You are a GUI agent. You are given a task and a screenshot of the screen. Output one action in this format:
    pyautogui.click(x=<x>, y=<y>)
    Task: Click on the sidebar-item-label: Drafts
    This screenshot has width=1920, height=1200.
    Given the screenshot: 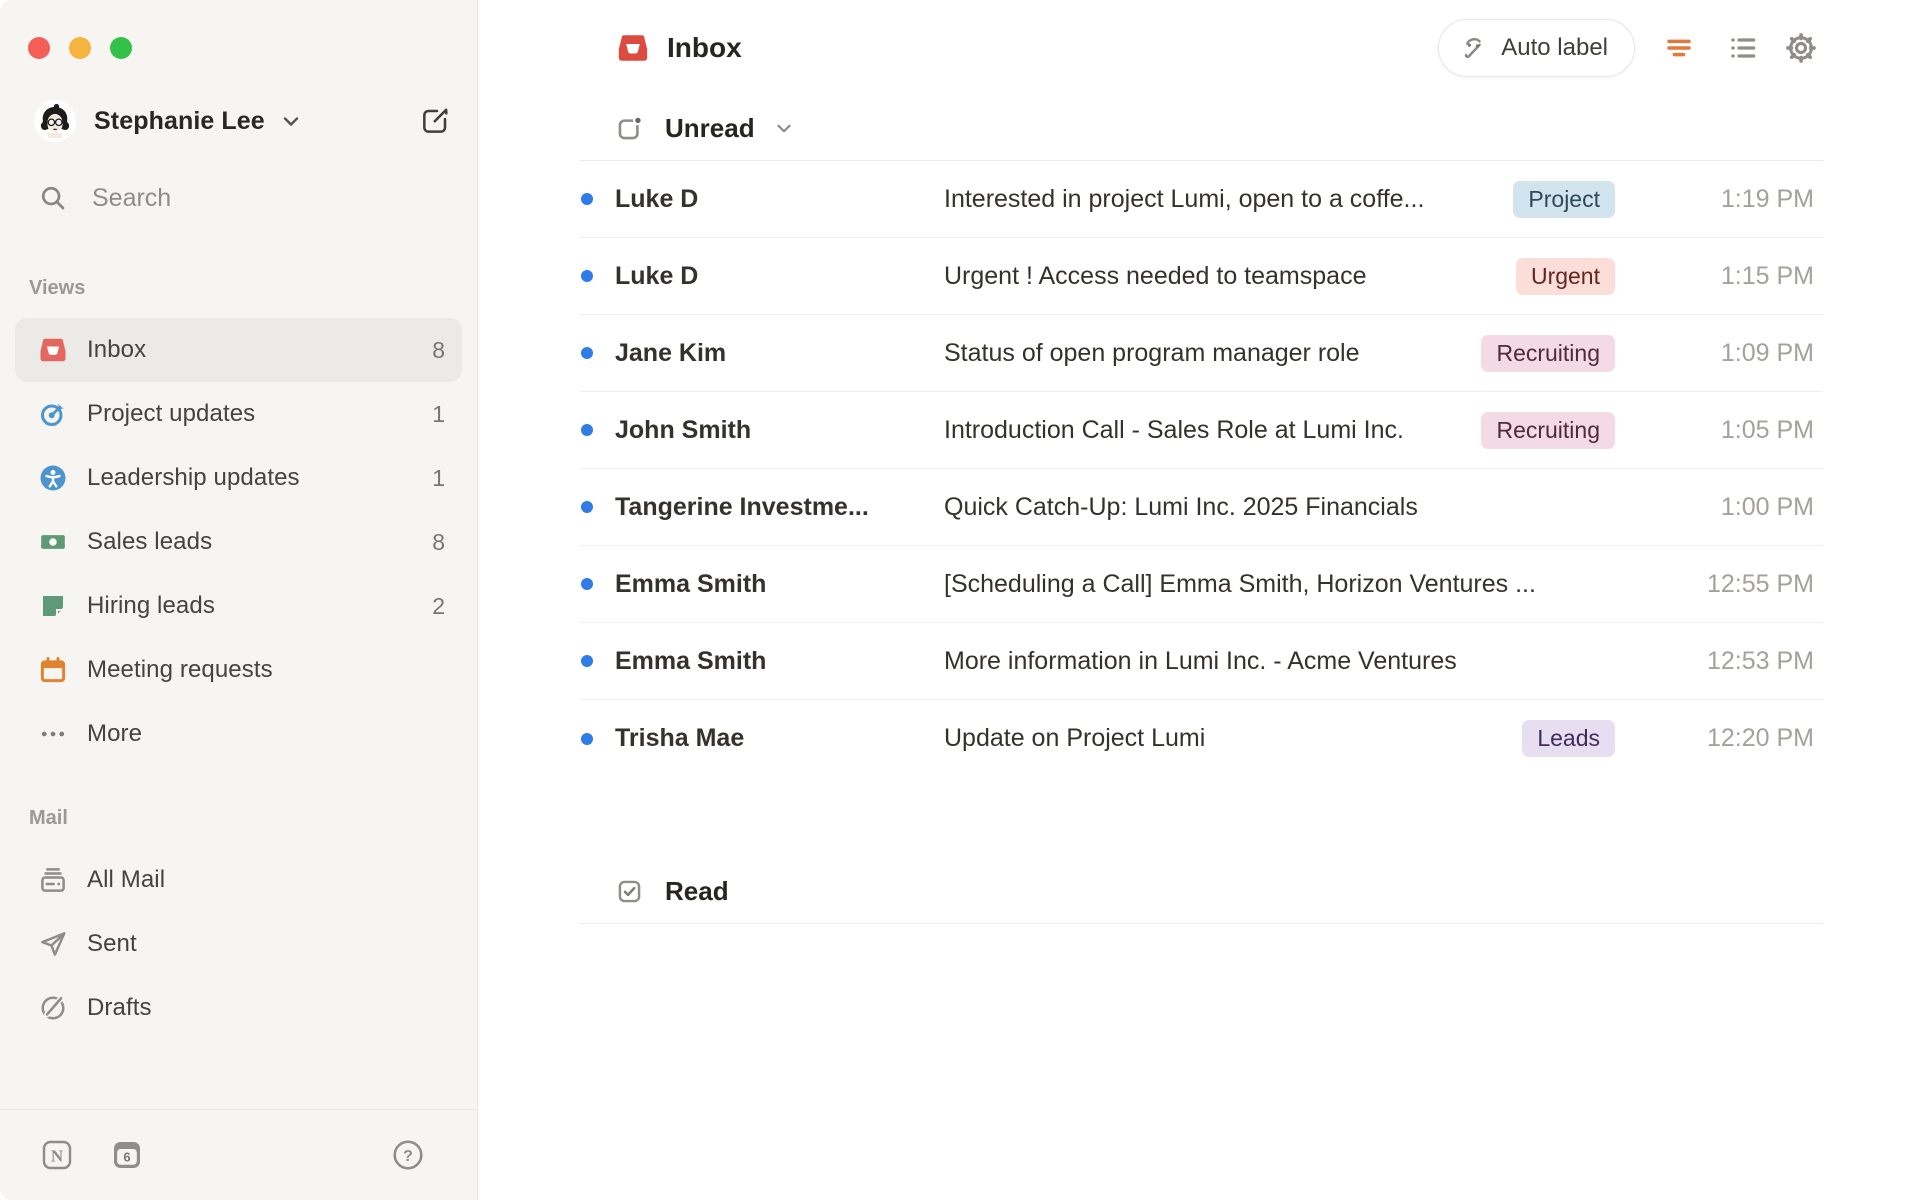 What is the action you would take?
    pyautogui.click(x=119, y=1007)
    